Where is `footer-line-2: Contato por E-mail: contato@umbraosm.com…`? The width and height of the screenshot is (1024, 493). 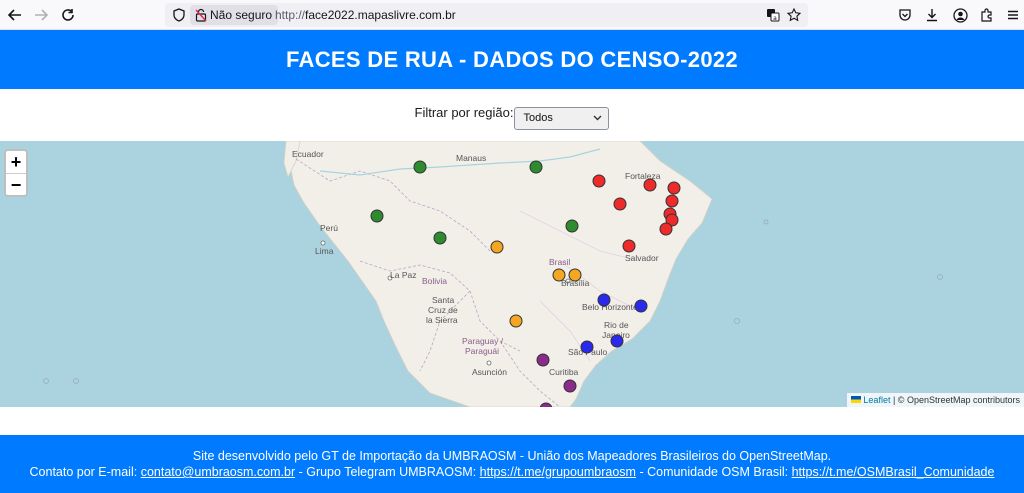 footer-line-2: Contato por E-mail: contato@umbraosm.com… is located at coordinates (512, 472).